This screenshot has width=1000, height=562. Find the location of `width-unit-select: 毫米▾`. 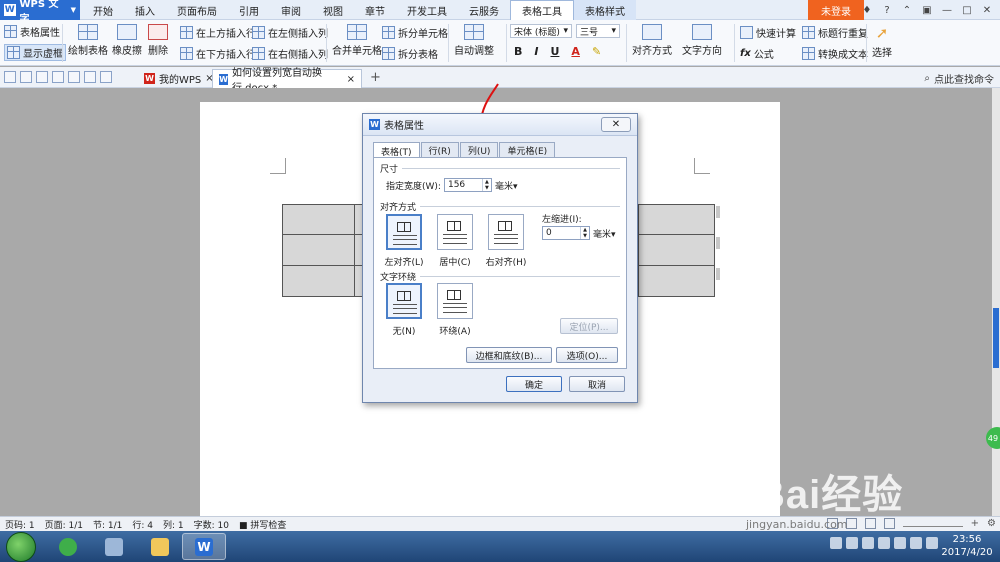

width-unit-select: 毫米▾ is located at coordinates (506, 185).